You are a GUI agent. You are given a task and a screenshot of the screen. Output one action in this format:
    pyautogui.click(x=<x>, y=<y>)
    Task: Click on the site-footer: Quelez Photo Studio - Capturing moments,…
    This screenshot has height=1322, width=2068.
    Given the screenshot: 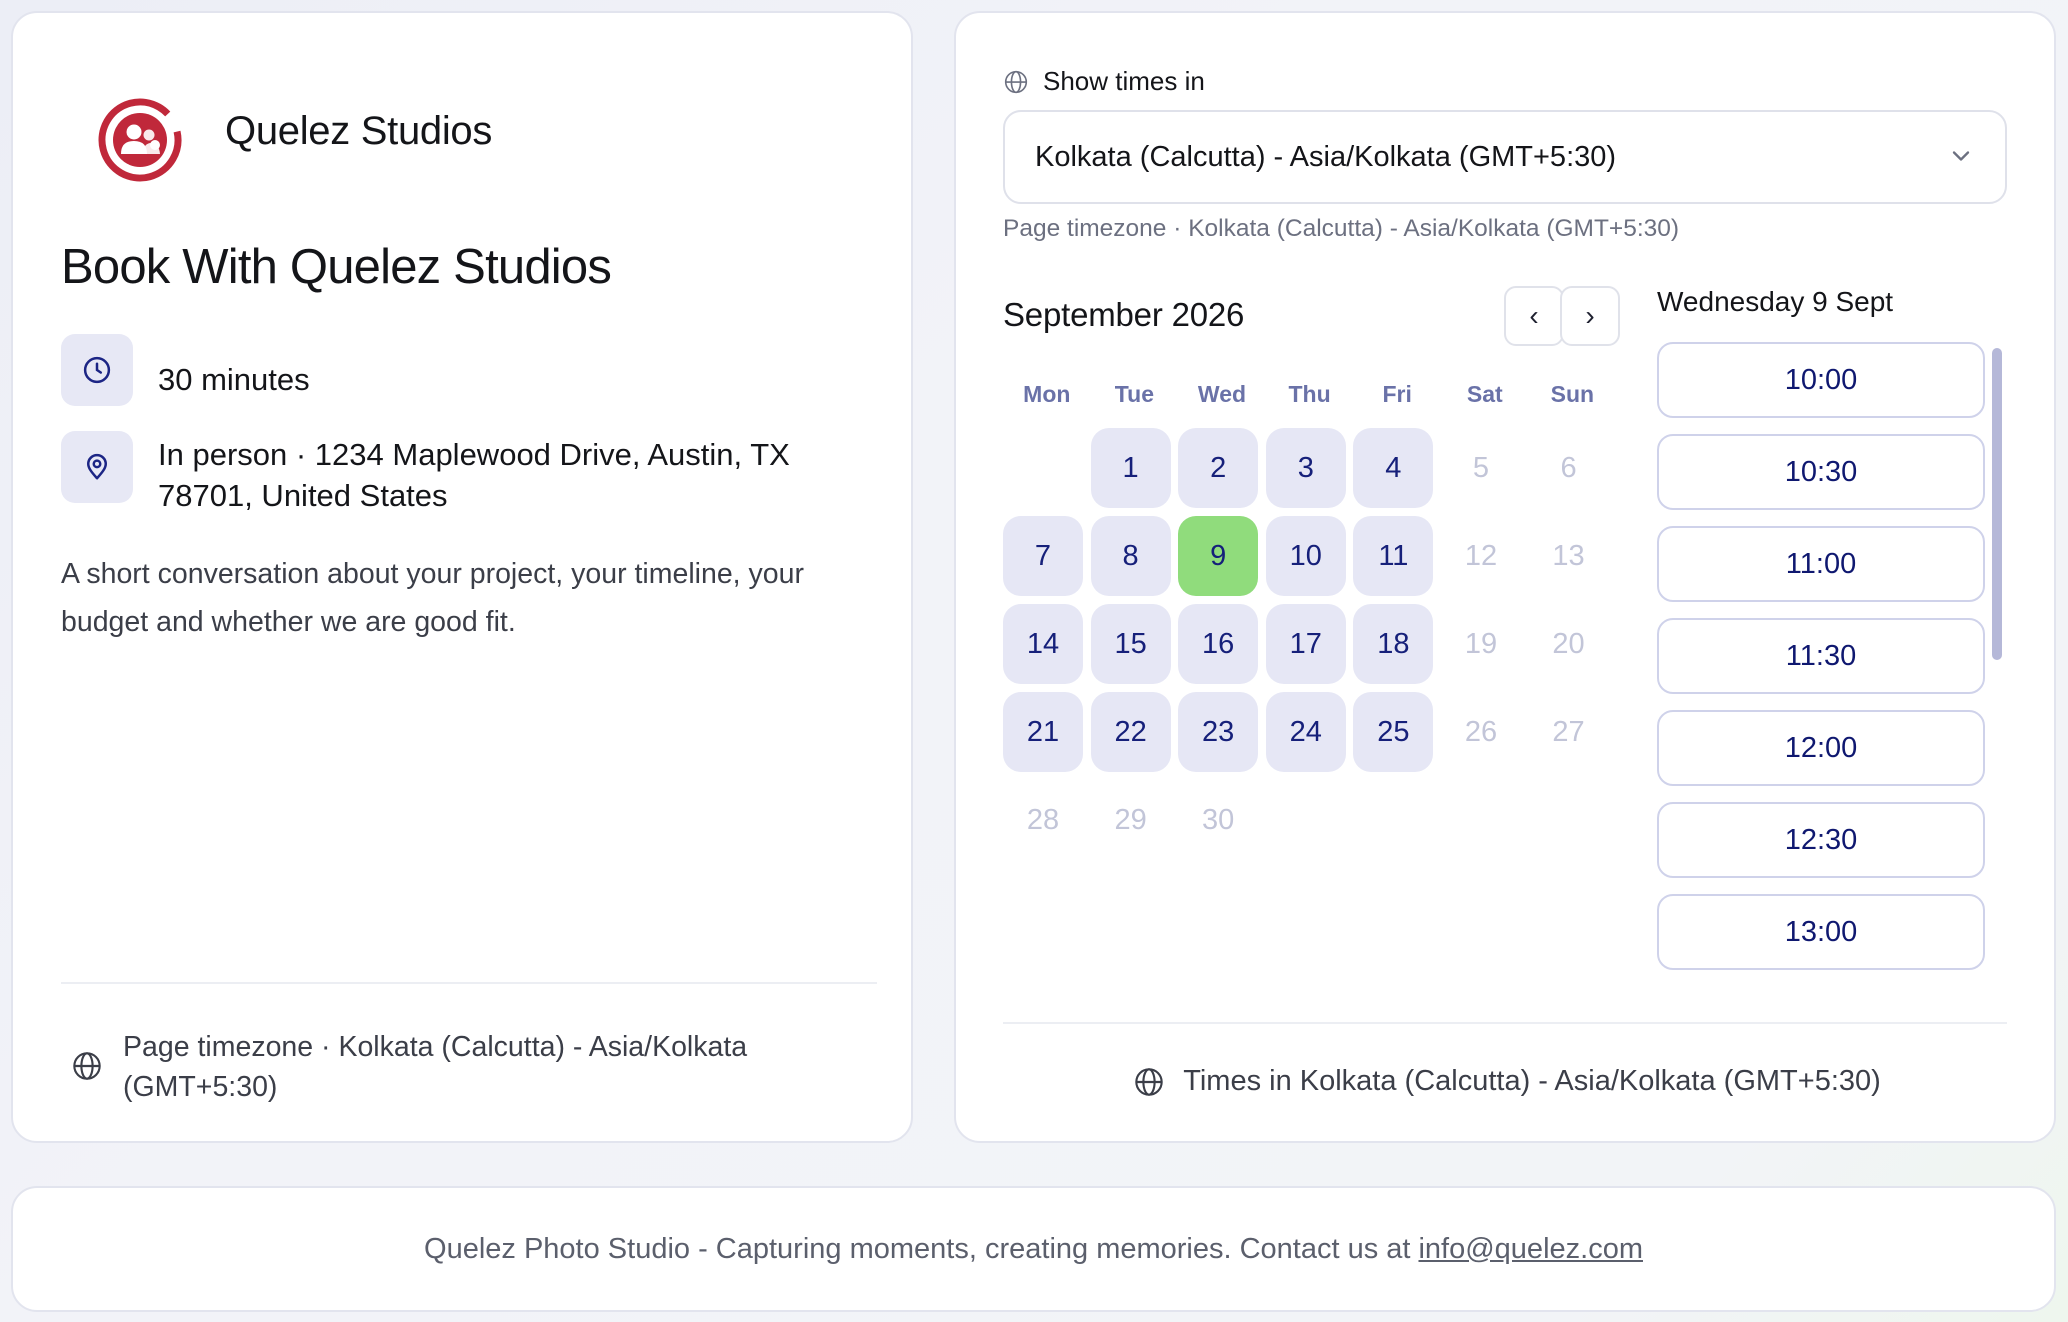 What is the action you would take?
    pyautogui.click(x=1033, y=1249)
    